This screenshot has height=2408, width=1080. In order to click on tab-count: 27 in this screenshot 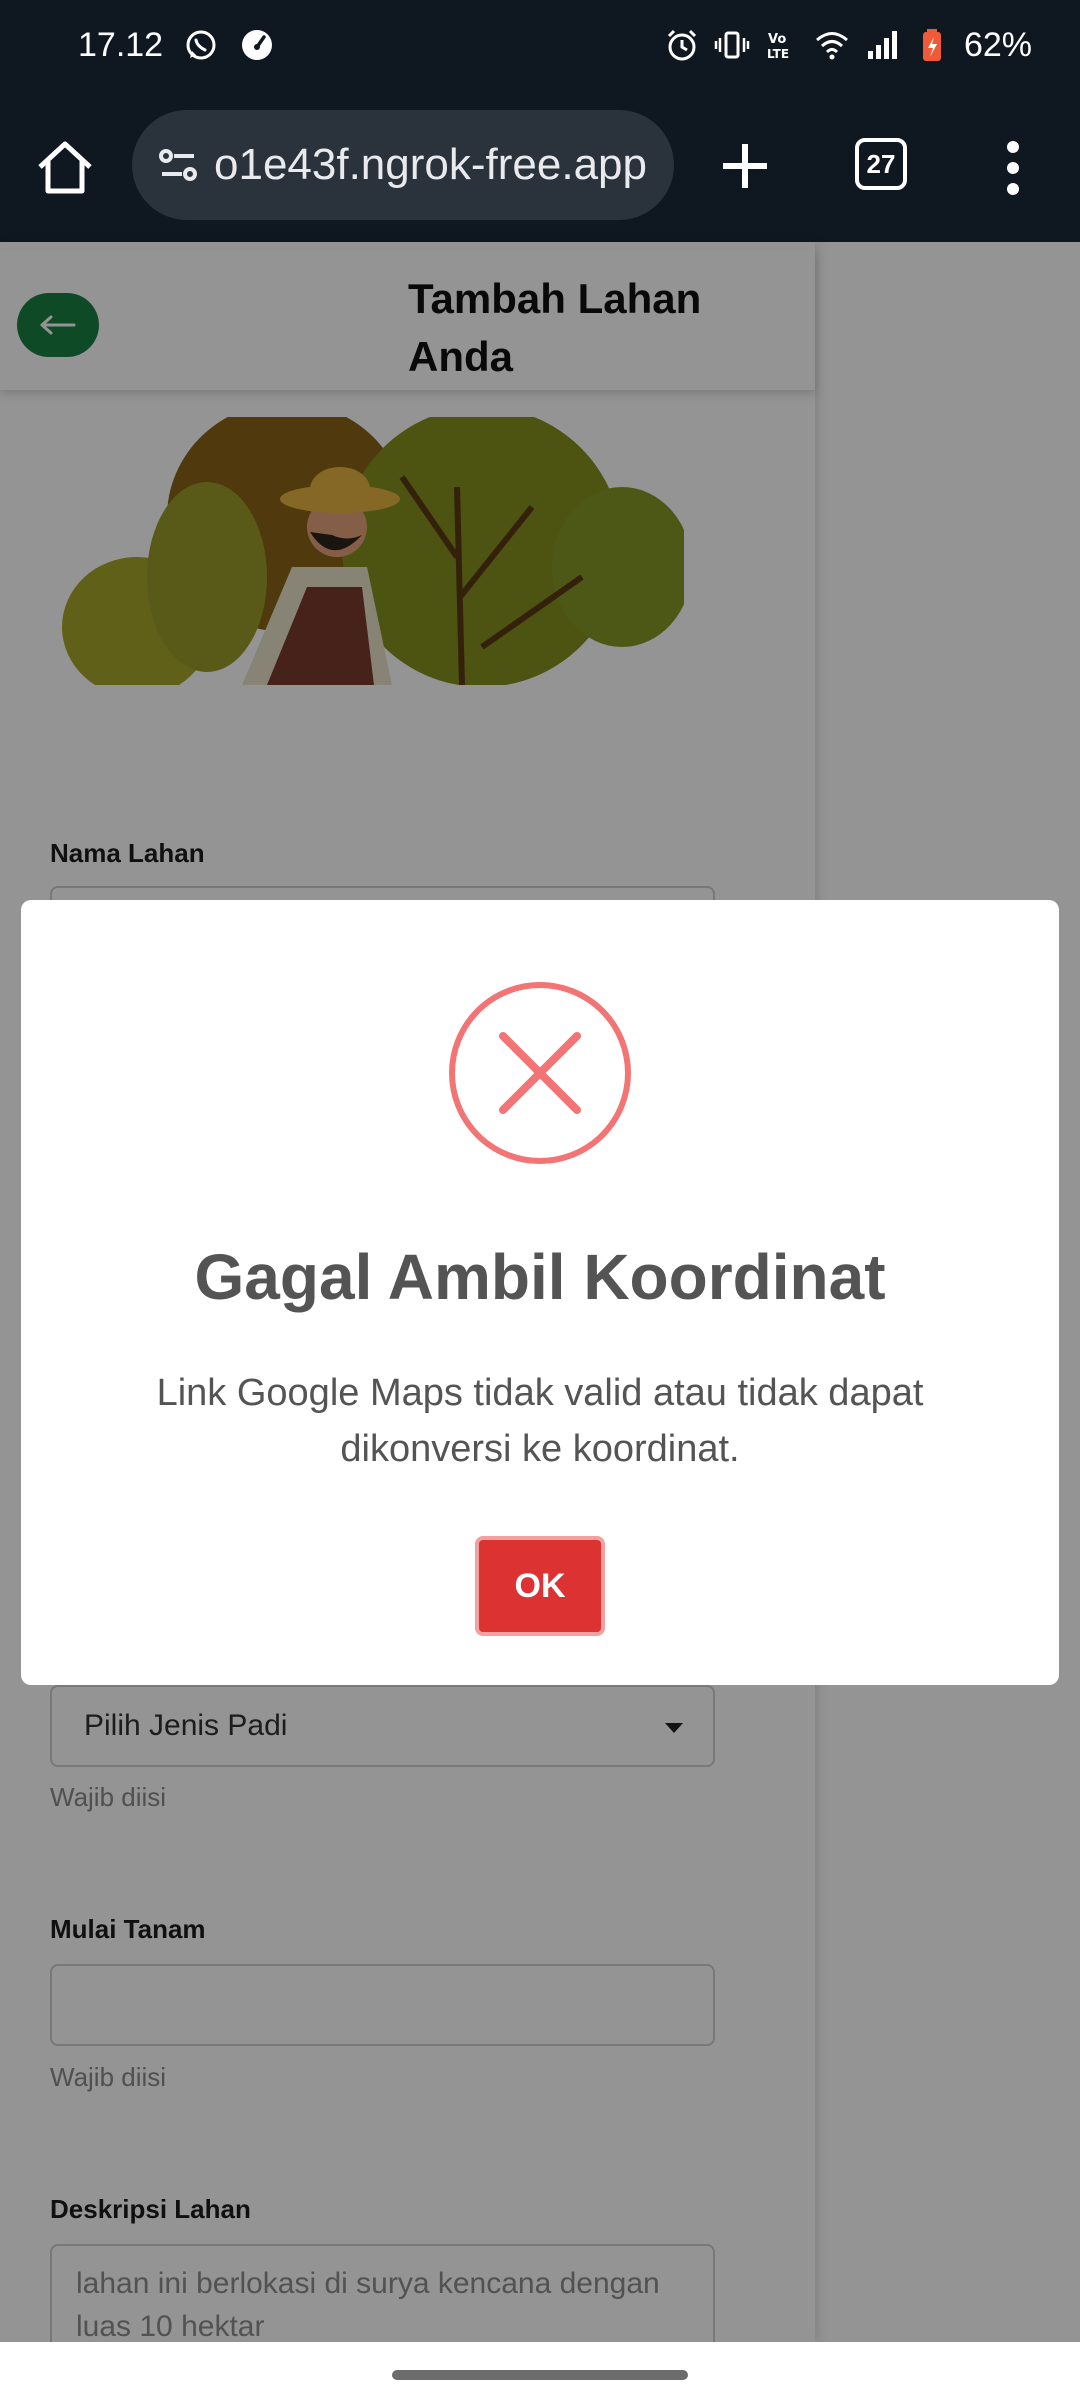, I will do `click(881, 163)`.